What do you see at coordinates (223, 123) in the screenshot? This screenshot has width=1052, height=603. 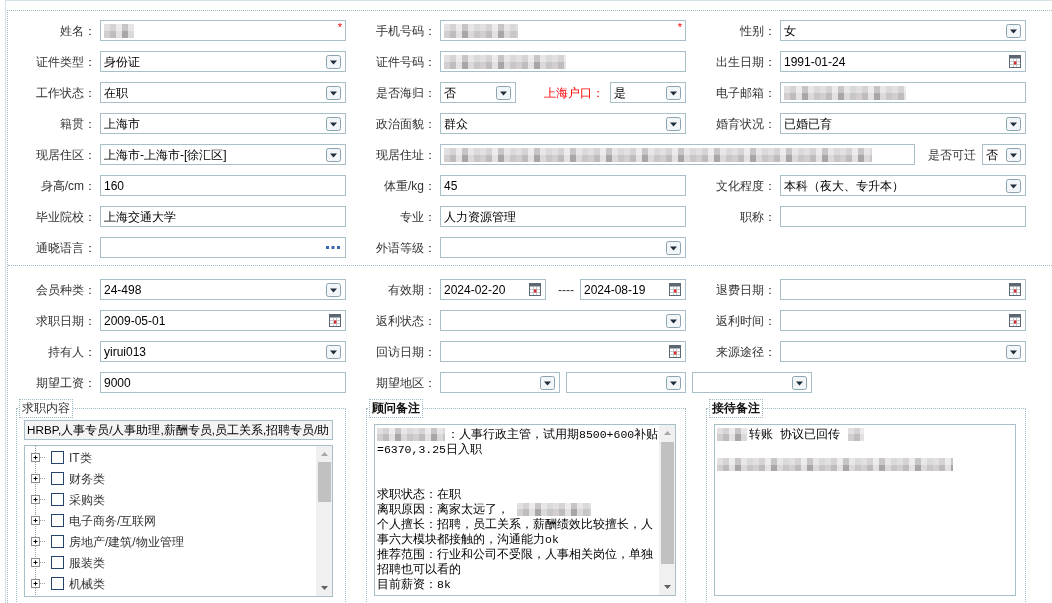 I see `dropdown-field: 上海市` at bounding box center [223, 123].